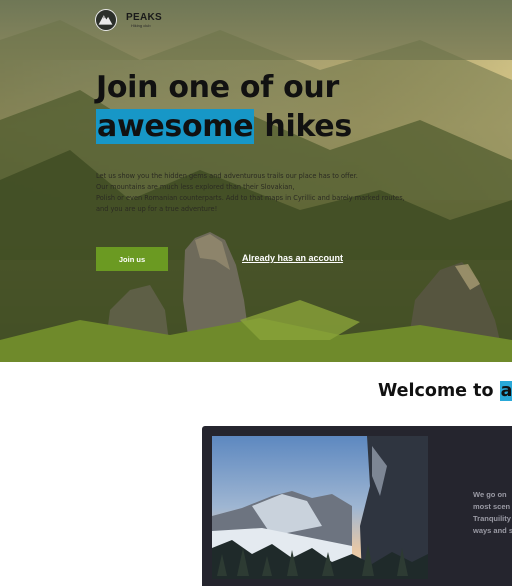 The width and height of the screenshot is (512, 586). Describe the element at coordinates (292, 258) in the screenshot. I see `already-has-account-link: Already has an account` at that location.